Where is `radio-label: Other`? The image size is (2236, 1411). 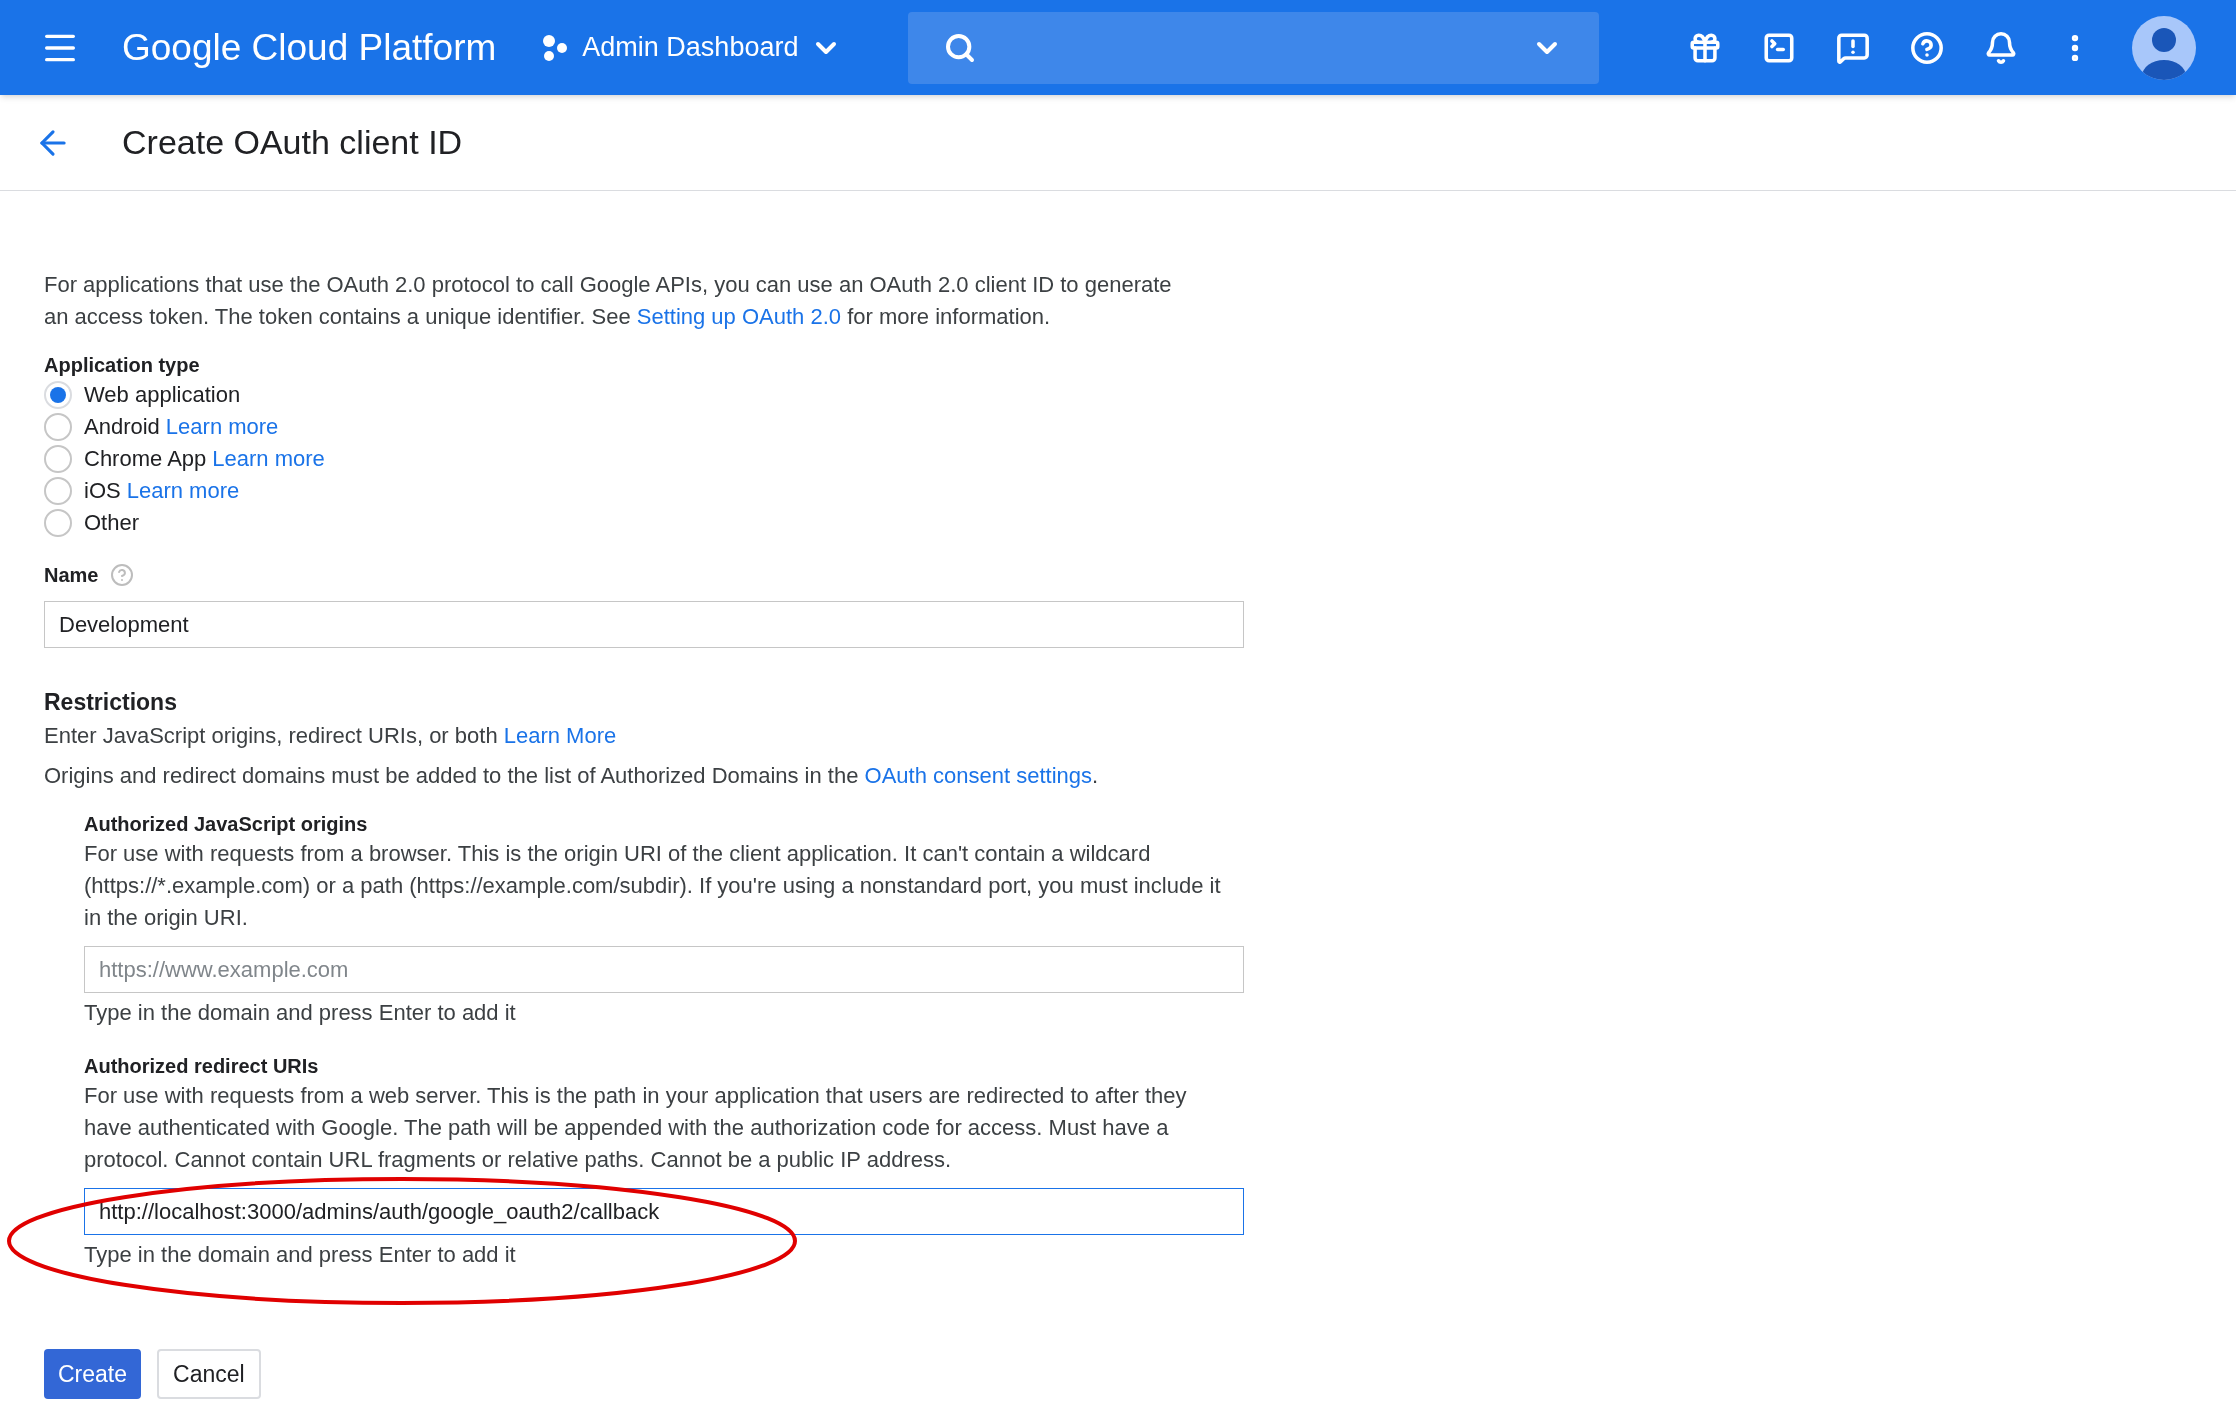
radio-label: Other is located at coordinates (112, 523).